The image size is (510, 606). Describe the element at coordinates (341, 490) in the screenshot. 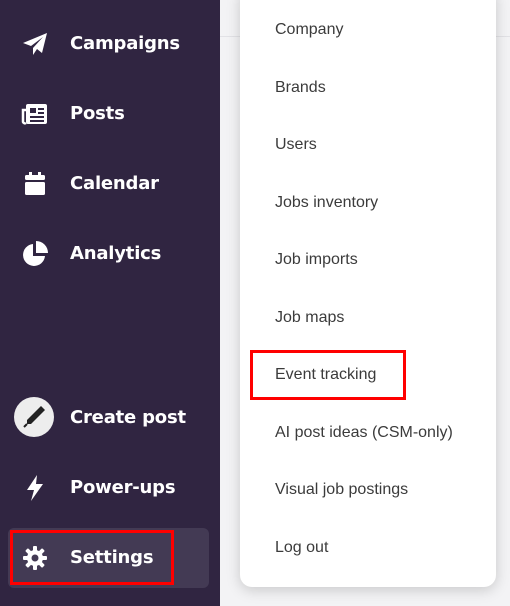

I see `menu-item-visual-job-postings: Visual job postings` at that location.